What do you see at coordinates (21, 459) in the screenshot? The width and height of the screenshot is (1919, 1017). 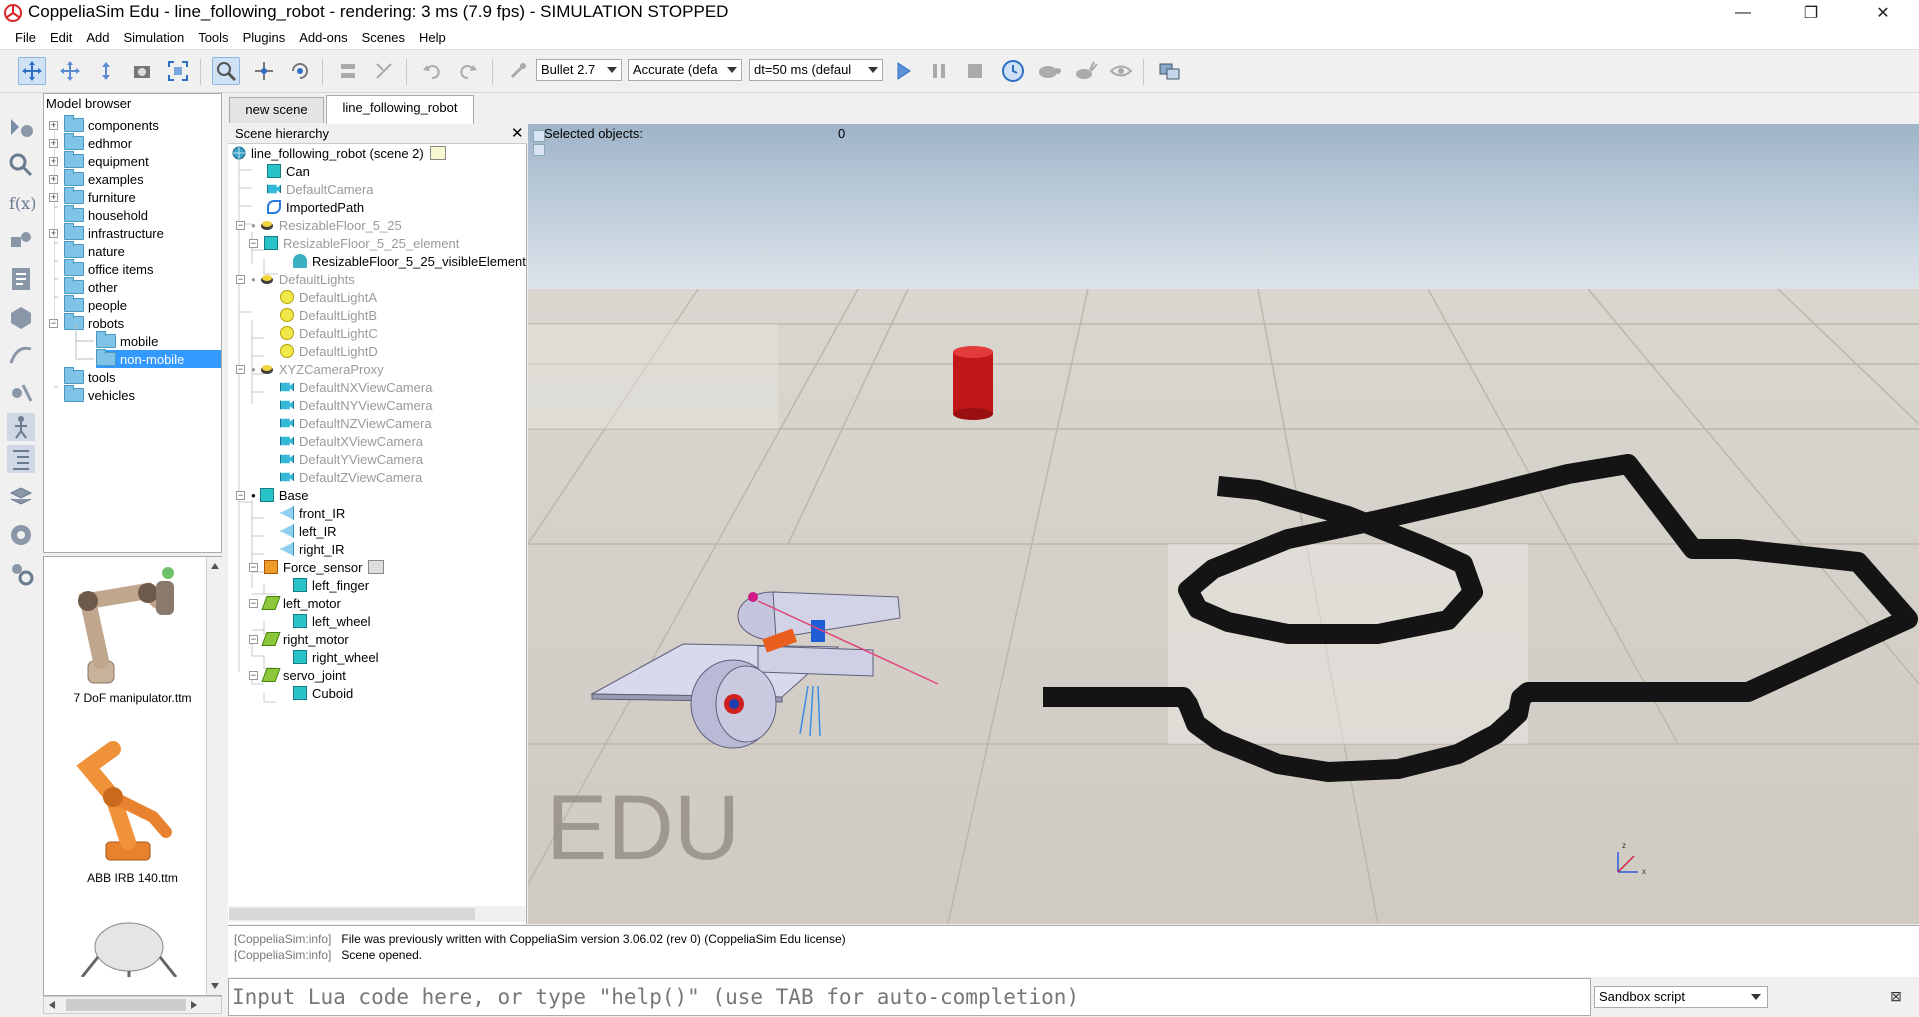 I see `scene-hierarchy-toggle-icon` at bounding box center [21, 459].